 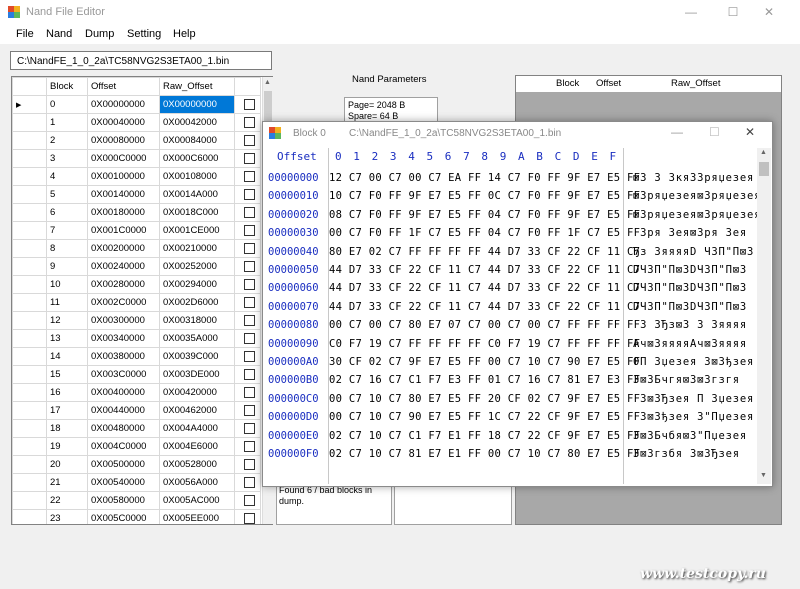 What do you see at coordinates (124, 518) in the screenshot?
I see `offset-cell: 0X005C0000` at bounding box center [124, 518].